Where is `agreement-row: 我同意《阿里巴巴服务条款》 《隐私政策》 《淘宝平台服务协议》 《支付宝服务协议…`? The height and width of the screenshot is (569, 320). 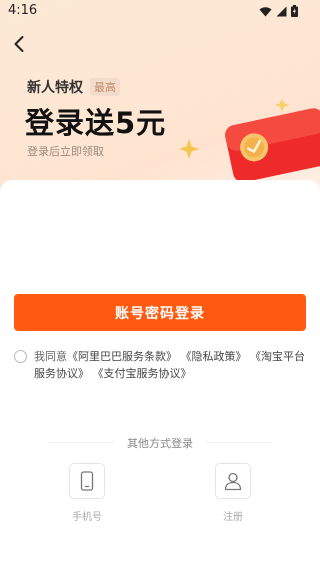 agreement-row: 我同意《阿里巴巴服务条款》 《隐私政策》 《淘宝平台服务协议》 《支付宝服务协议… is located at coordinates (163, 365).